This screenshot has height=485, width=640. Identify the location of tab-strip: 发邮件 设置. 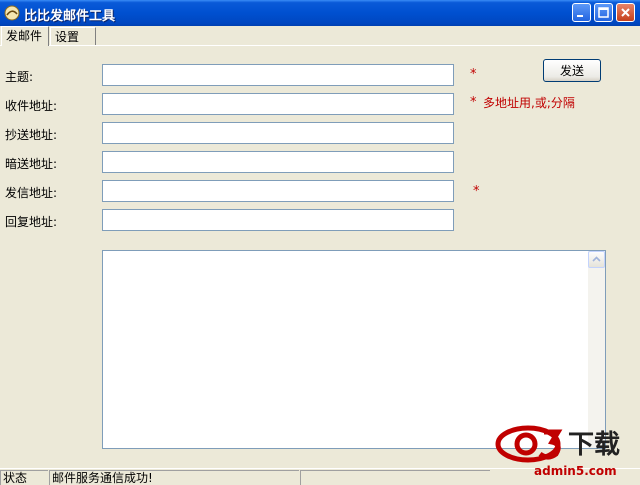
(320, 36).